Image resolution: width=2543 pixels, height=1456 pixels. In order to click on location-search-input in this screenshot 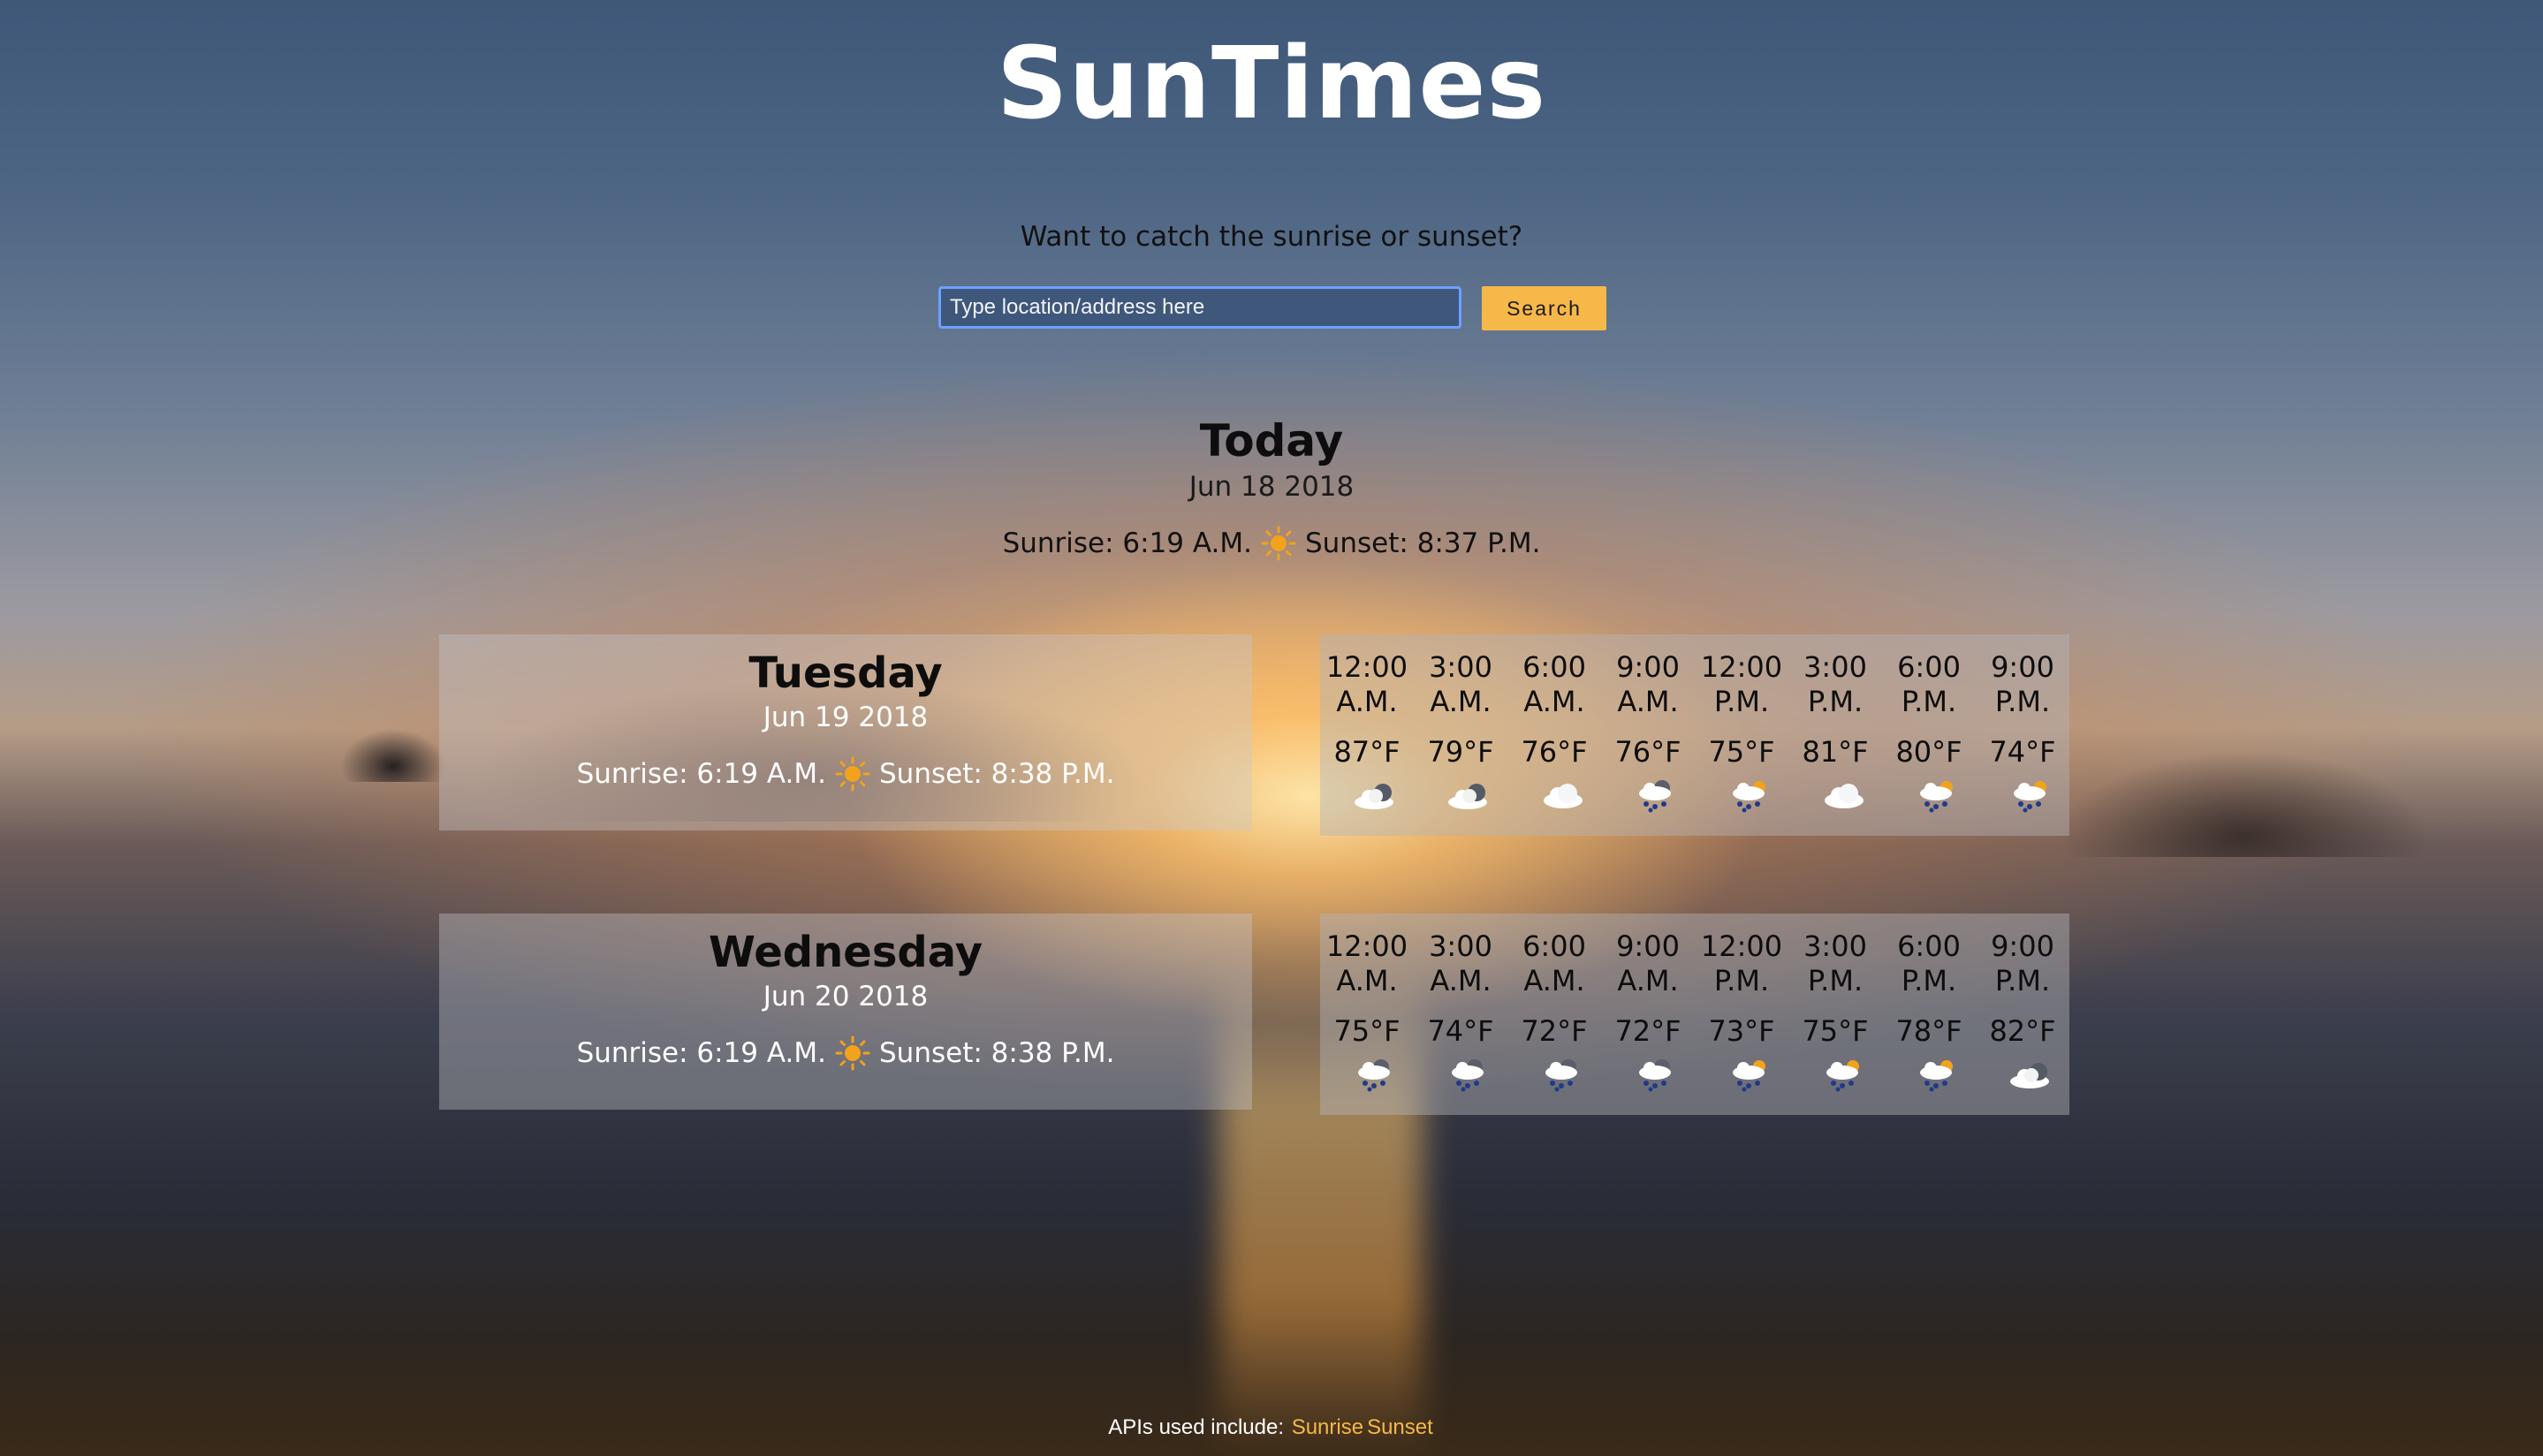, I will do `click(1199, 308)`.